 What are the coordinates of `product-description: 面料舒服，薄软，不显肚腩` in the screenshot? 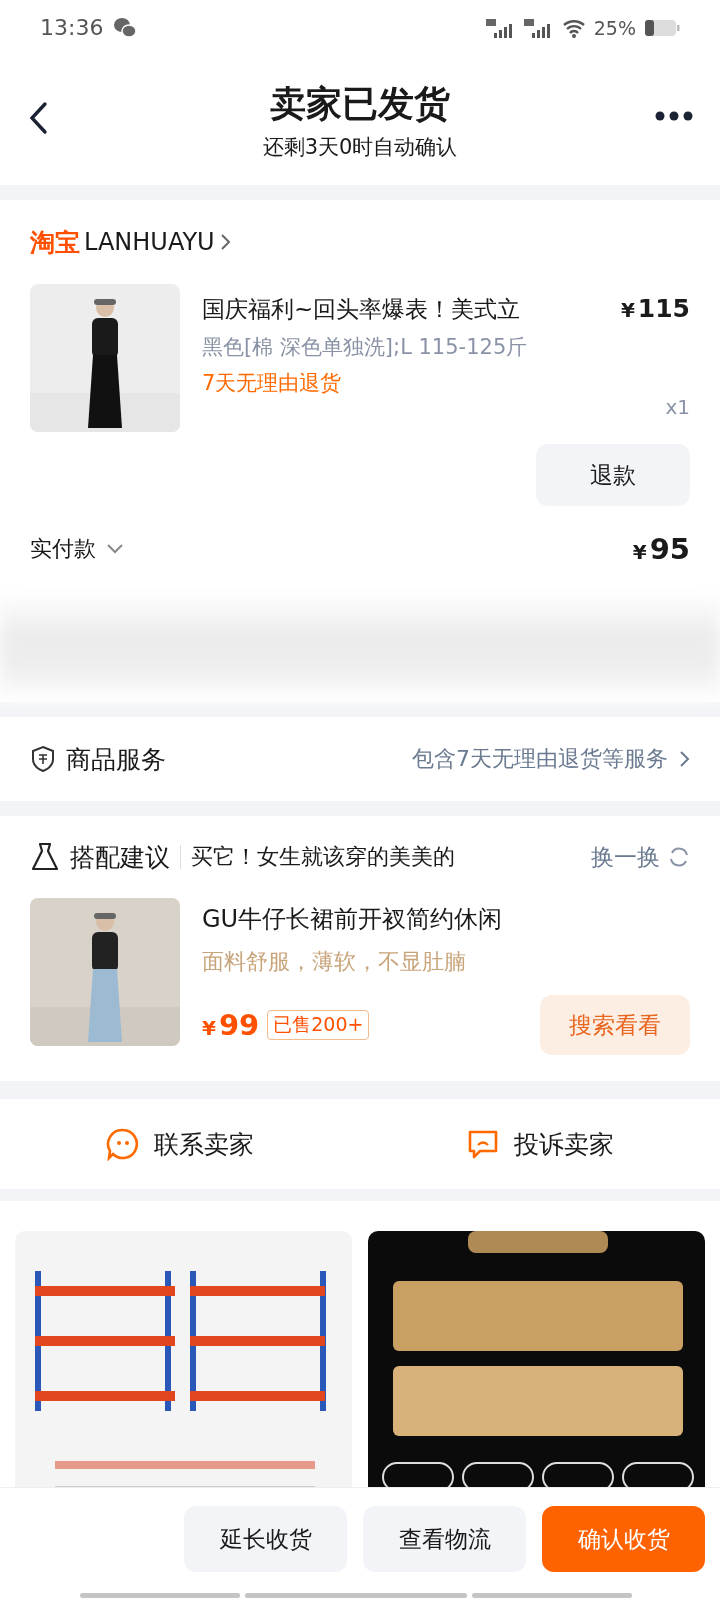 It's located at (334, 962).